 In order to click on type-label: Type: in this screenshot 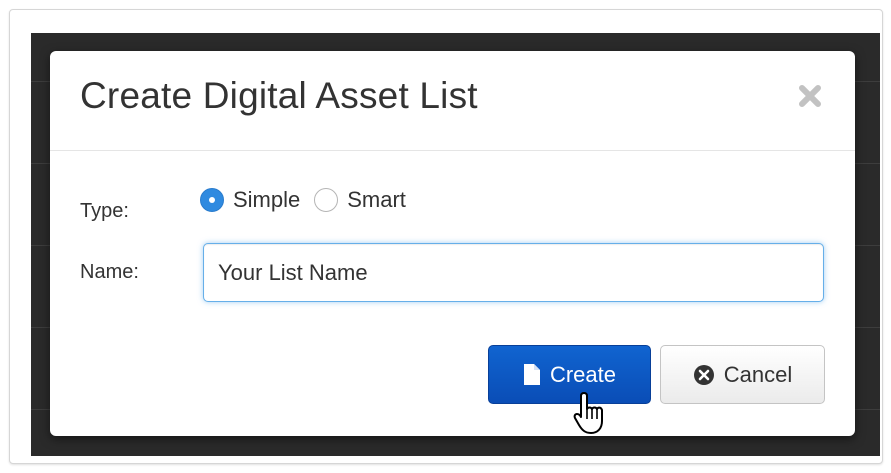, I will do `click(104, 211)`.